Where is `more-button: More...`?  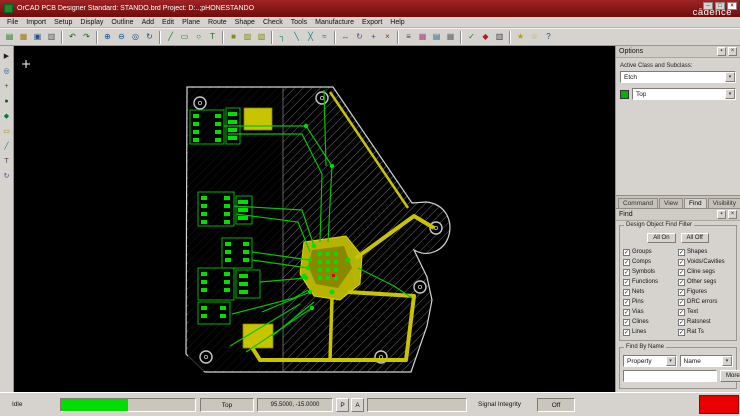
more-button: More... is located at coordinates (730, 376).